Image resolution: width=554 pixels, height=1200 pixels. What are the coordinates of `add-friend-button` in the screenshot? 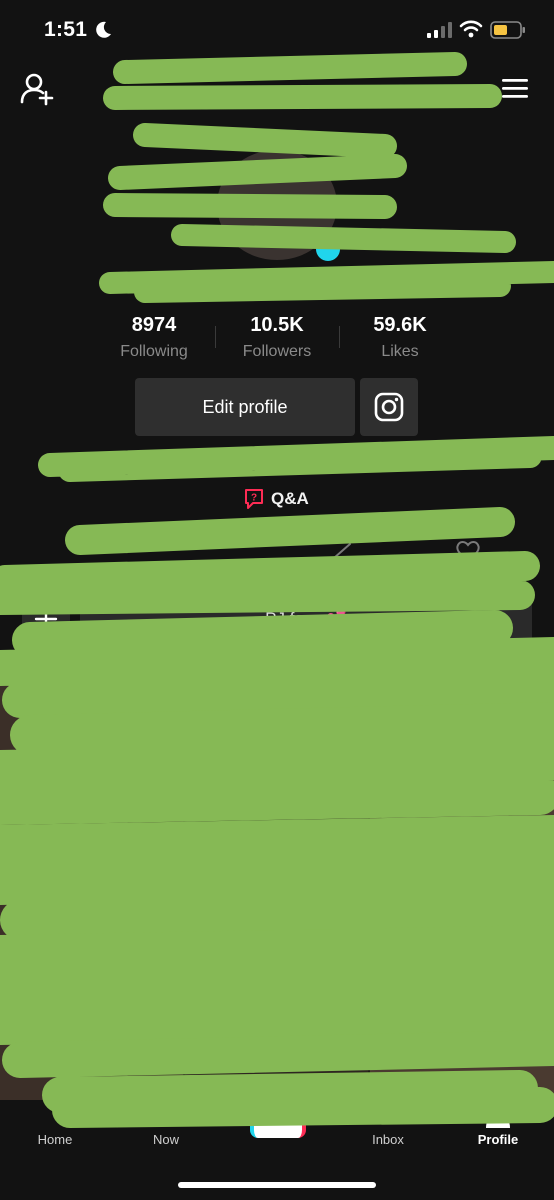 It's located at (38, 90).